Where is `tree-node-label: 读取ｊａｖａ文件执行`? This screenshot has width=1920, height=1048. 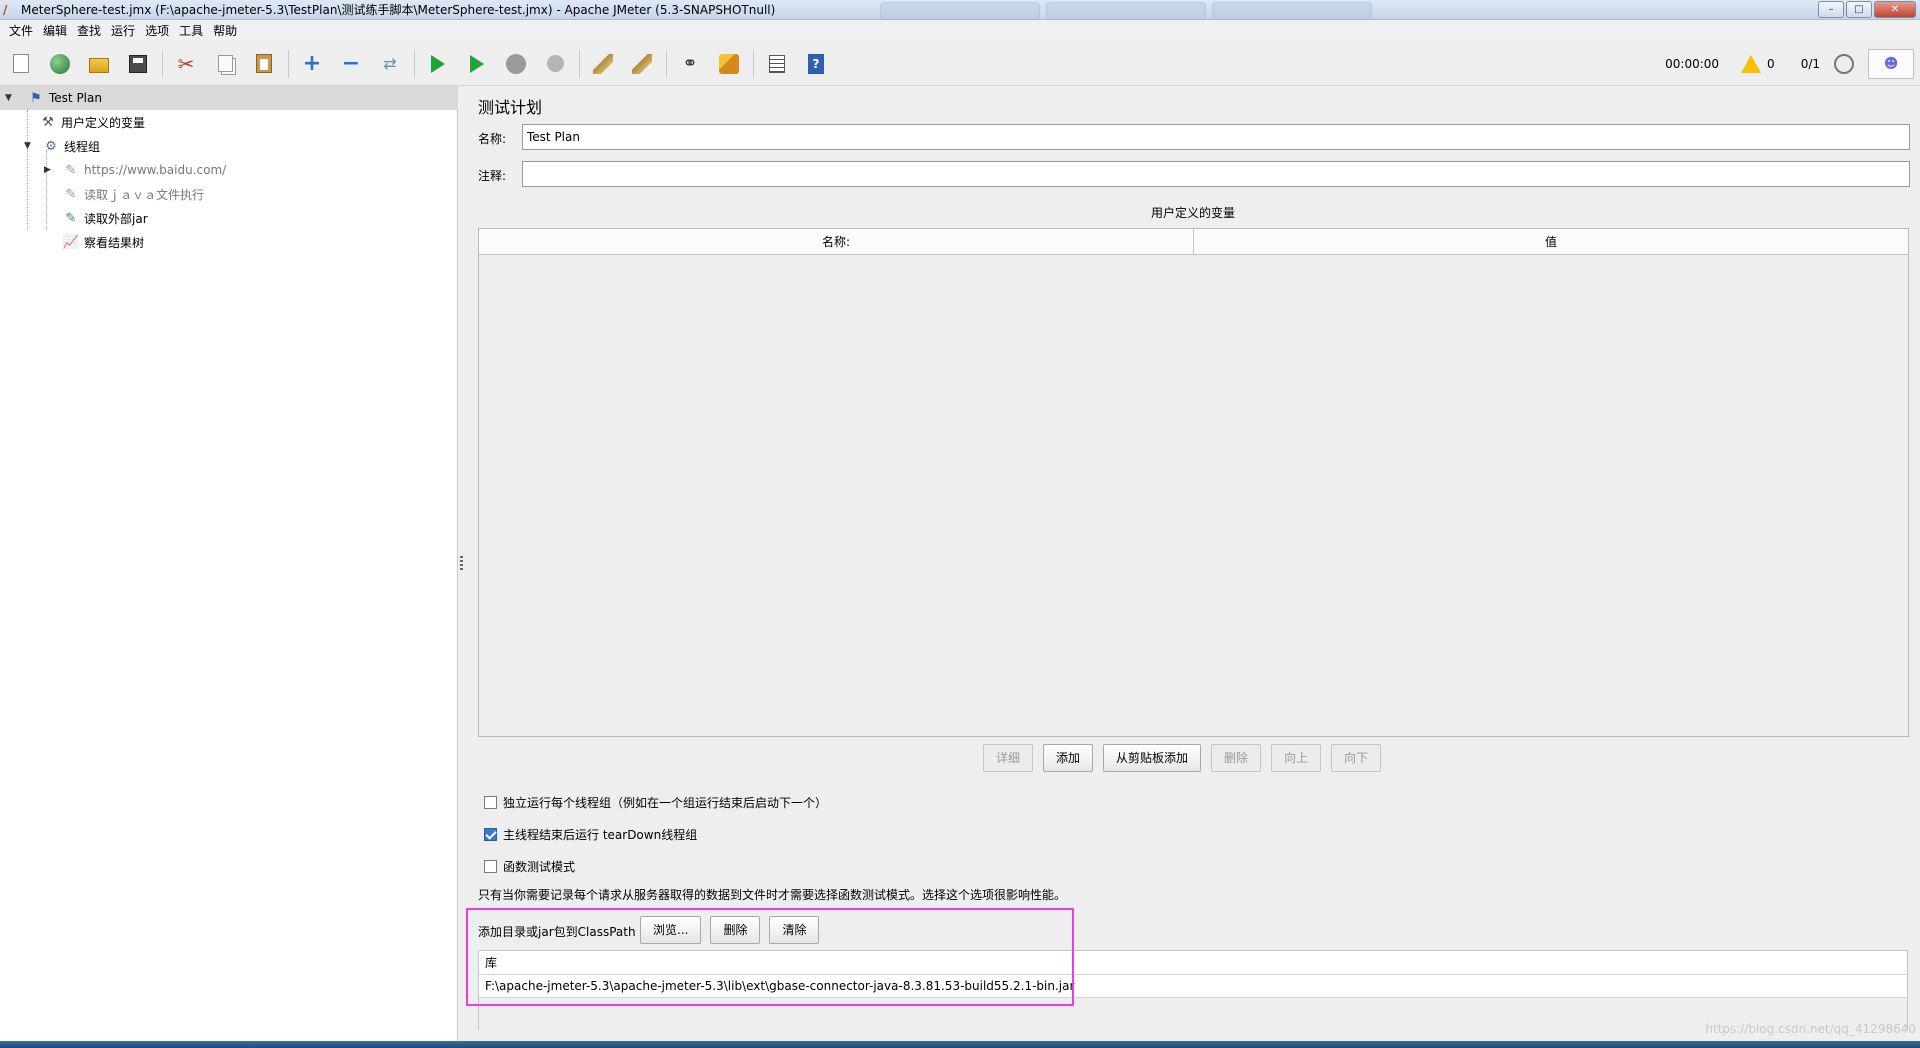
tree-node-label: 读取ｊａｖａ文件执行 is located at coordinates (144, 194).